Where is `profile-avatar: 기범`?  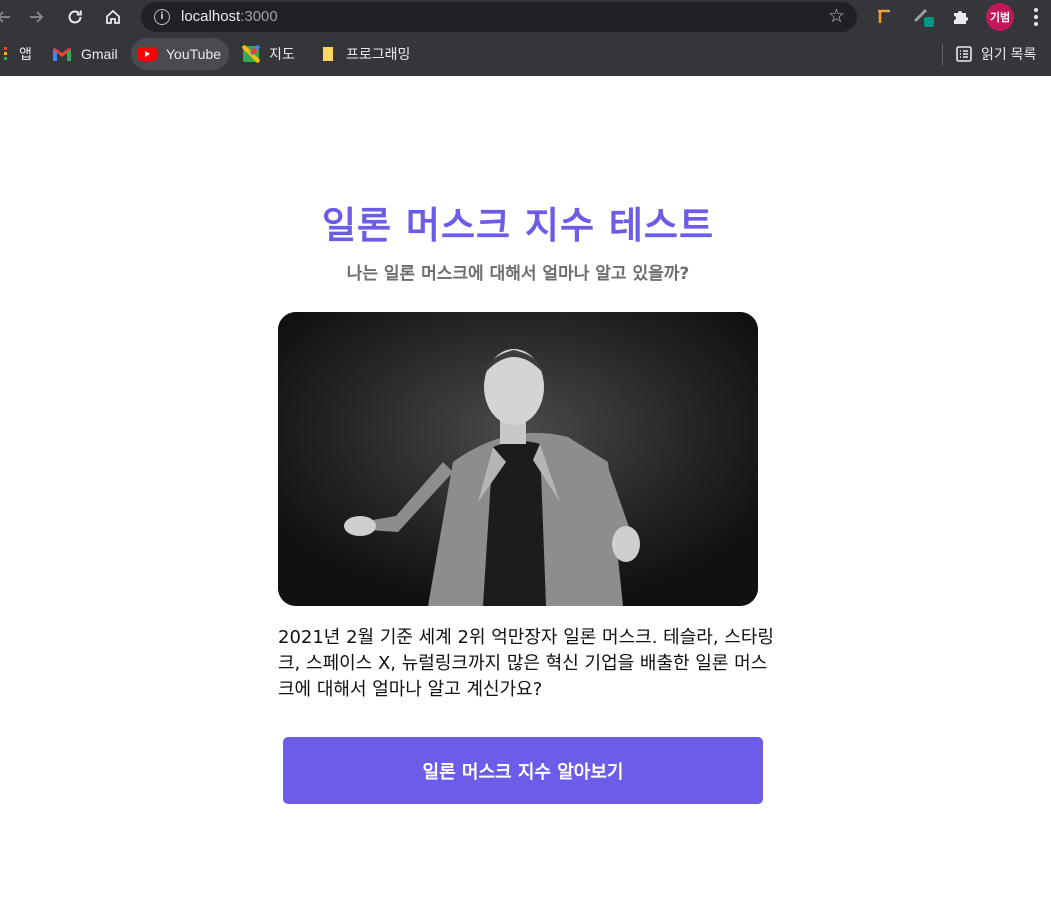 profile-avatar: 기범 is located at coordinates (1000, 17).